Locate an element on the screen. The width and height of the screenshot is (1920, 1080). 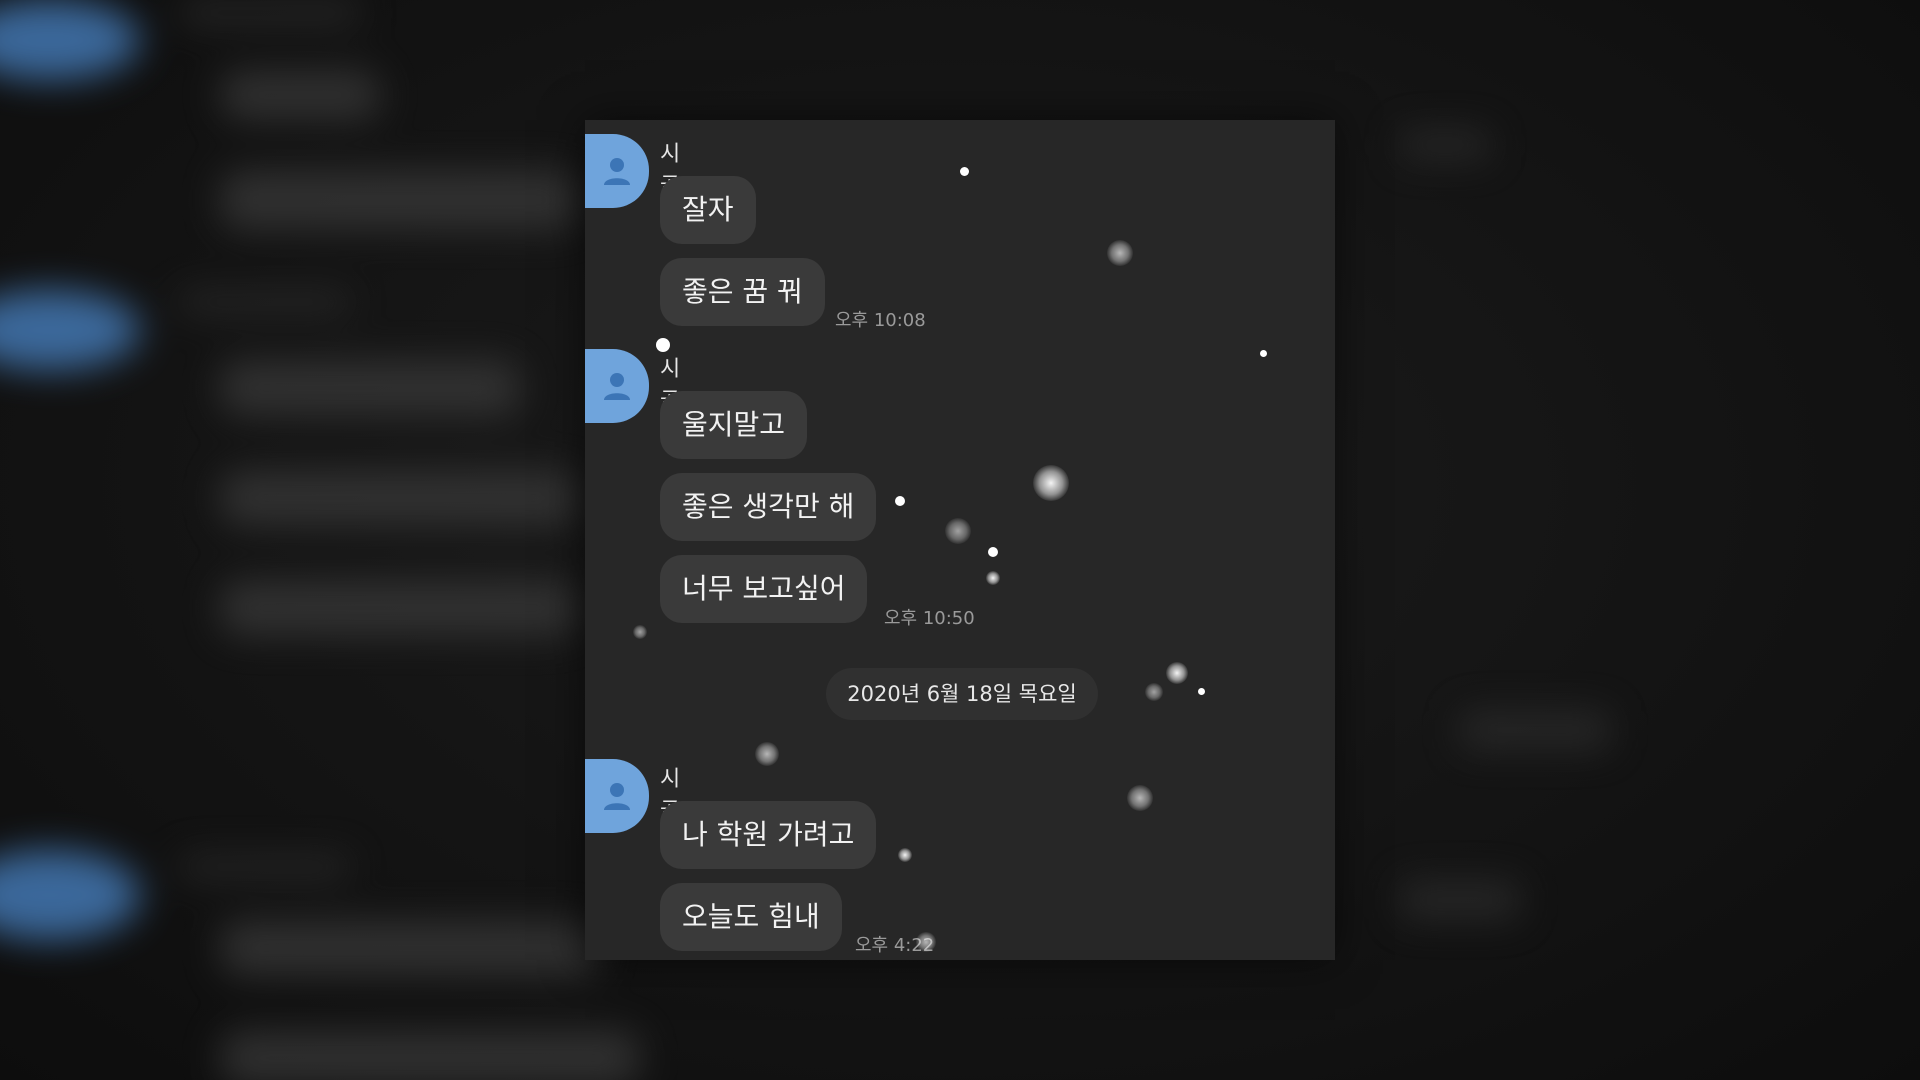
message-time: 오후 10:50 is located at coordinates (929, 618).